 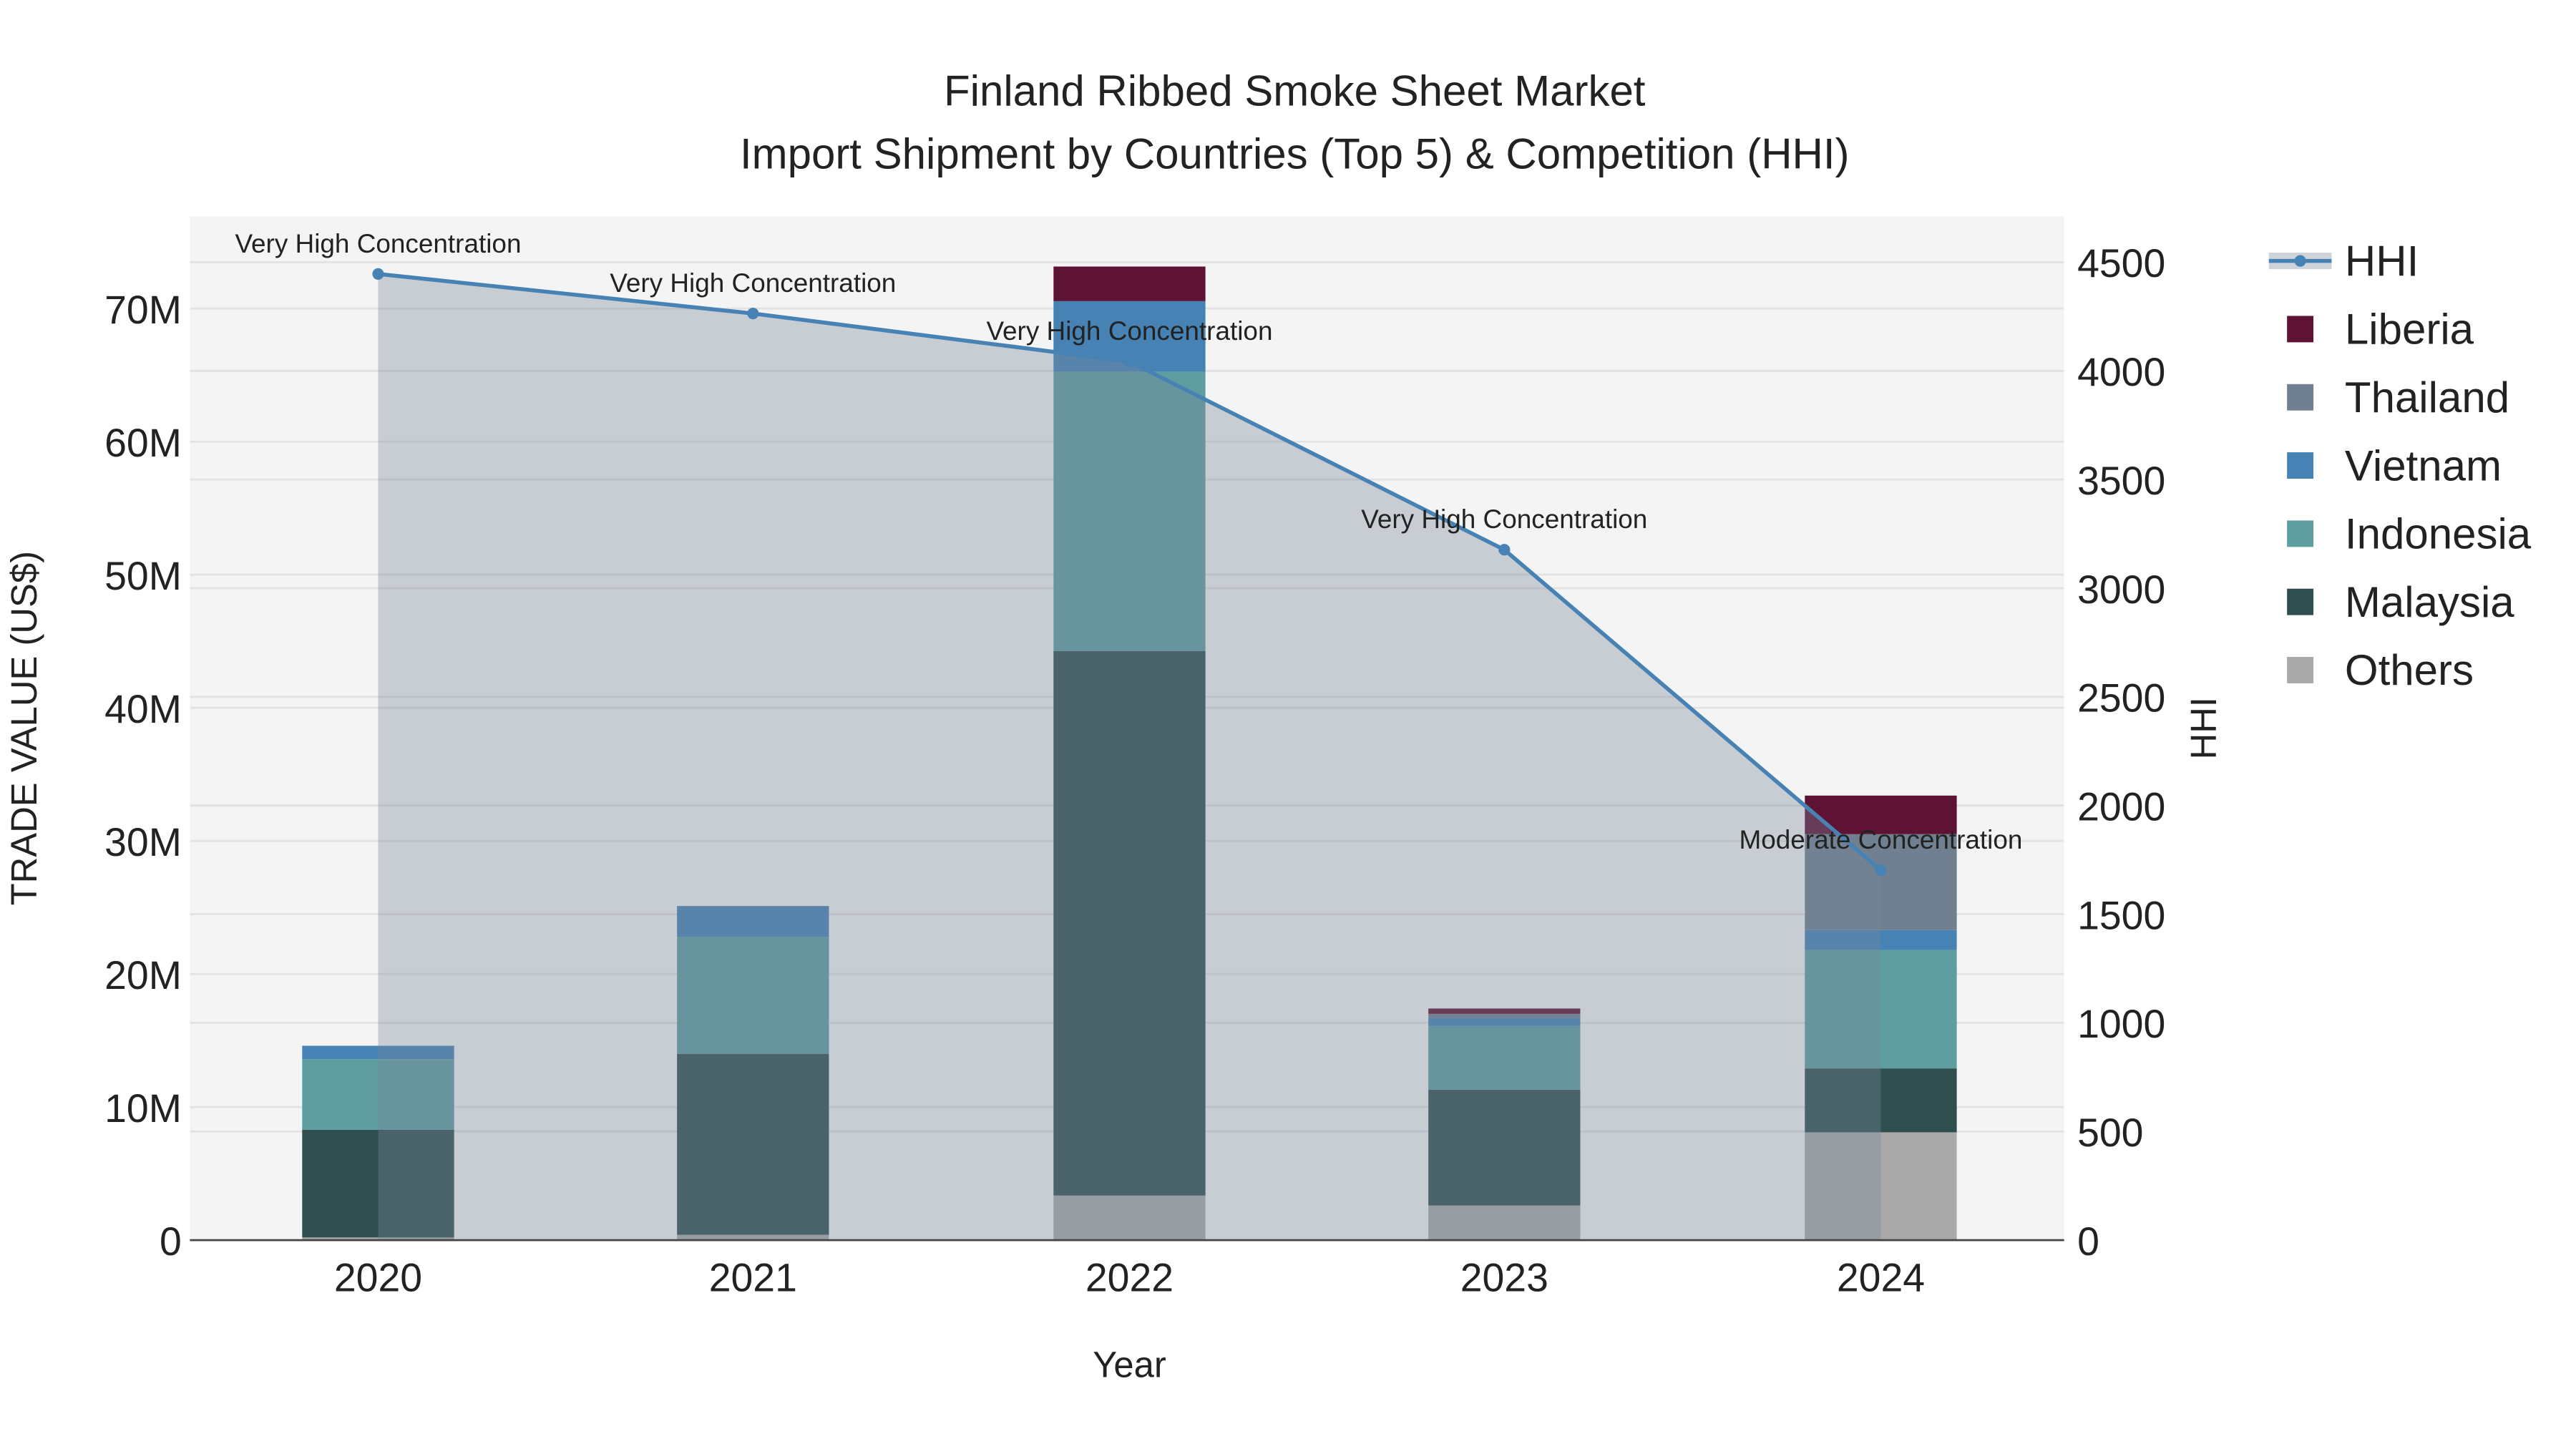 What do you see at coordinates (378, 1278) in the screenshot?
I see `x-tick-label: 2020` at bounding box center [378, 1278].